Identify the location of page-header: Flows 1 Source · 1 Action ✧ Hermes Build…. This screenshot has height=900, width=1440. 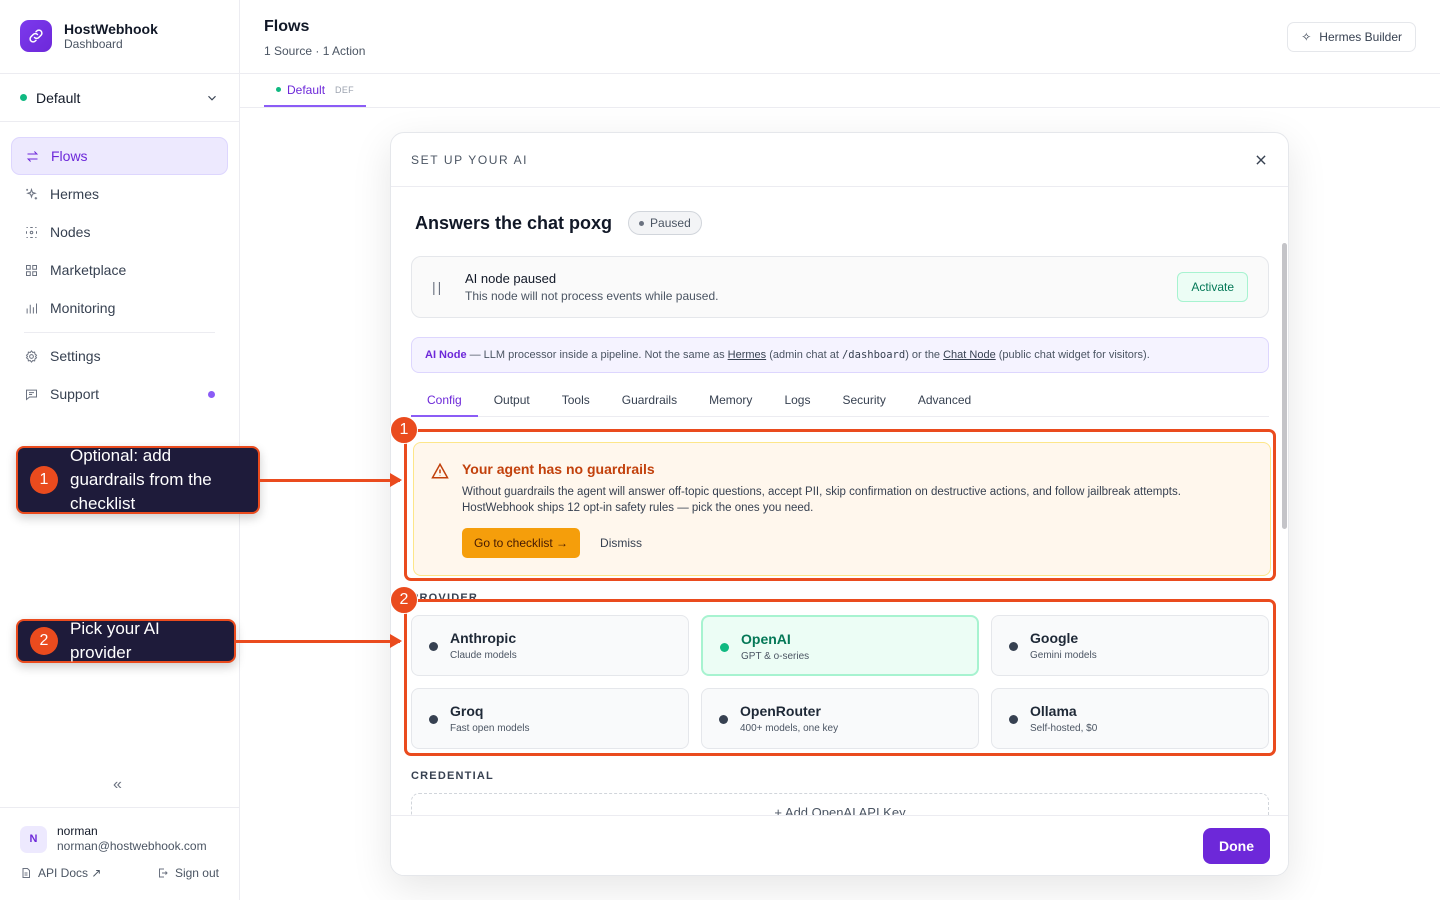
(840, 37).